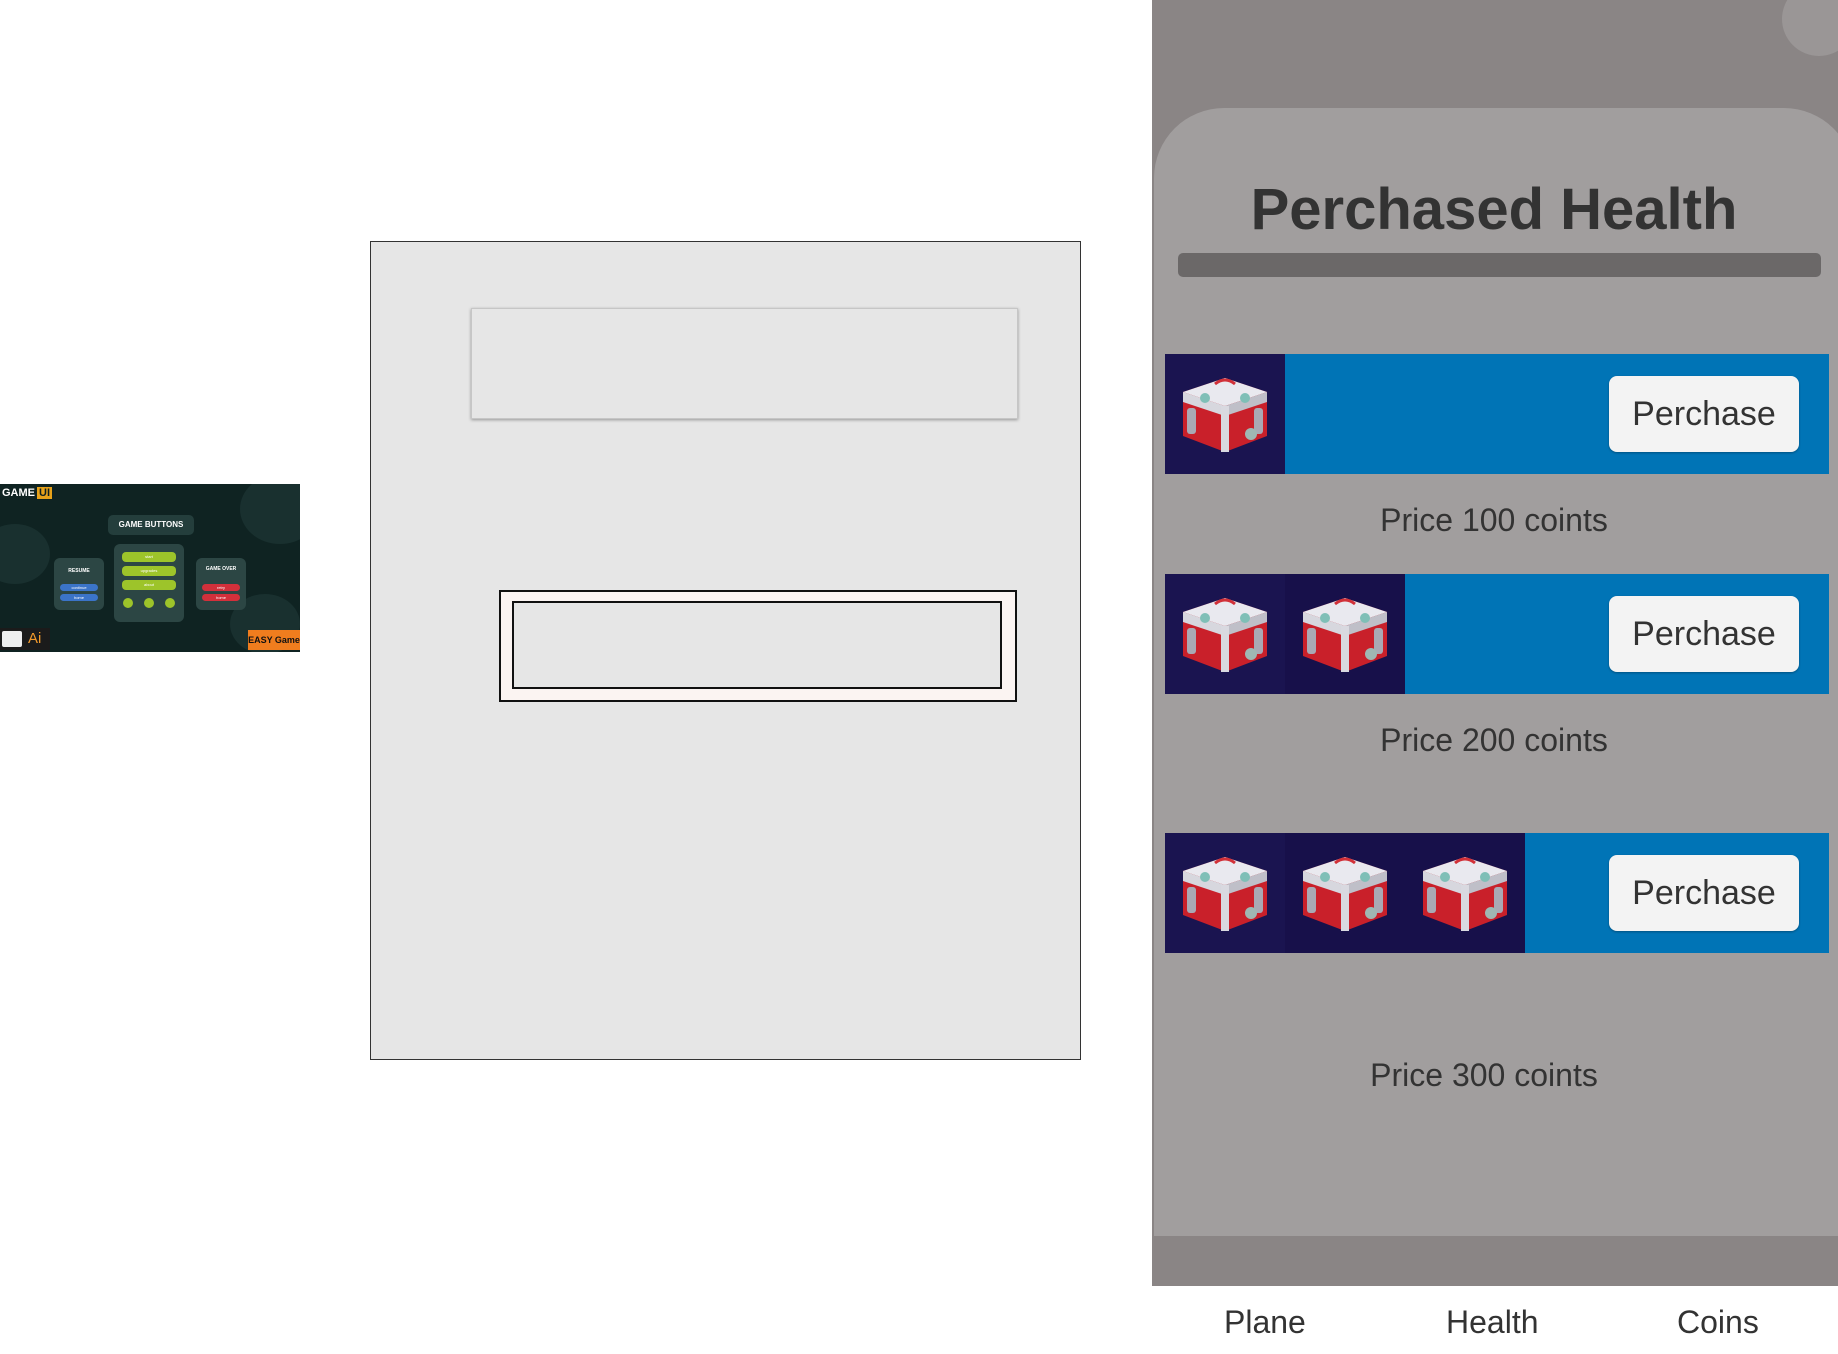  Describe the element at coordinates (170, 603) in the screenshot. I see `thumb-next-dot` at that location.